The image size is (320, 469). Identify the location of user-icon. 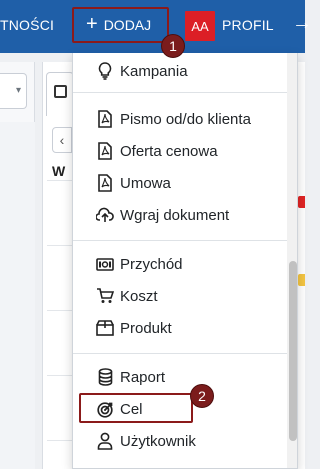
(105, 441).